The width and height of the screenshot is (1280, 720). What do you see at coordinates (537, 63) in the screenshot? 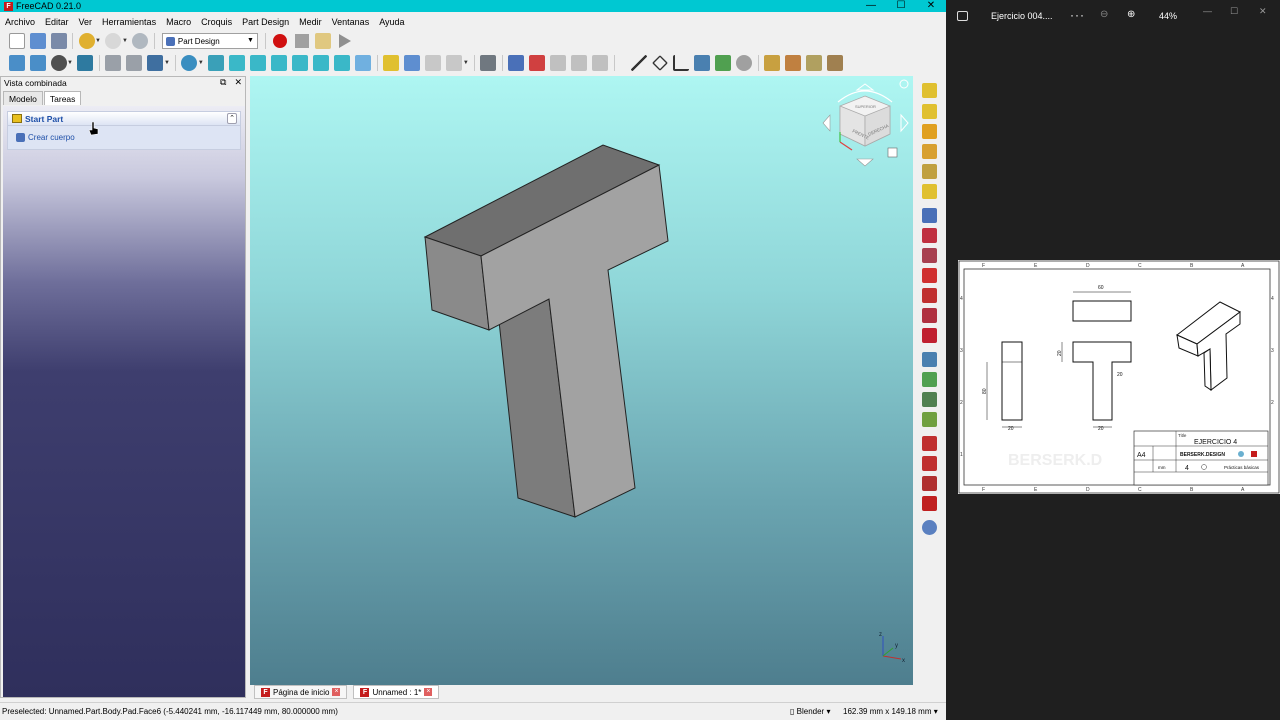
I see `create-sketch-icon` at bounding box center [537, 63].